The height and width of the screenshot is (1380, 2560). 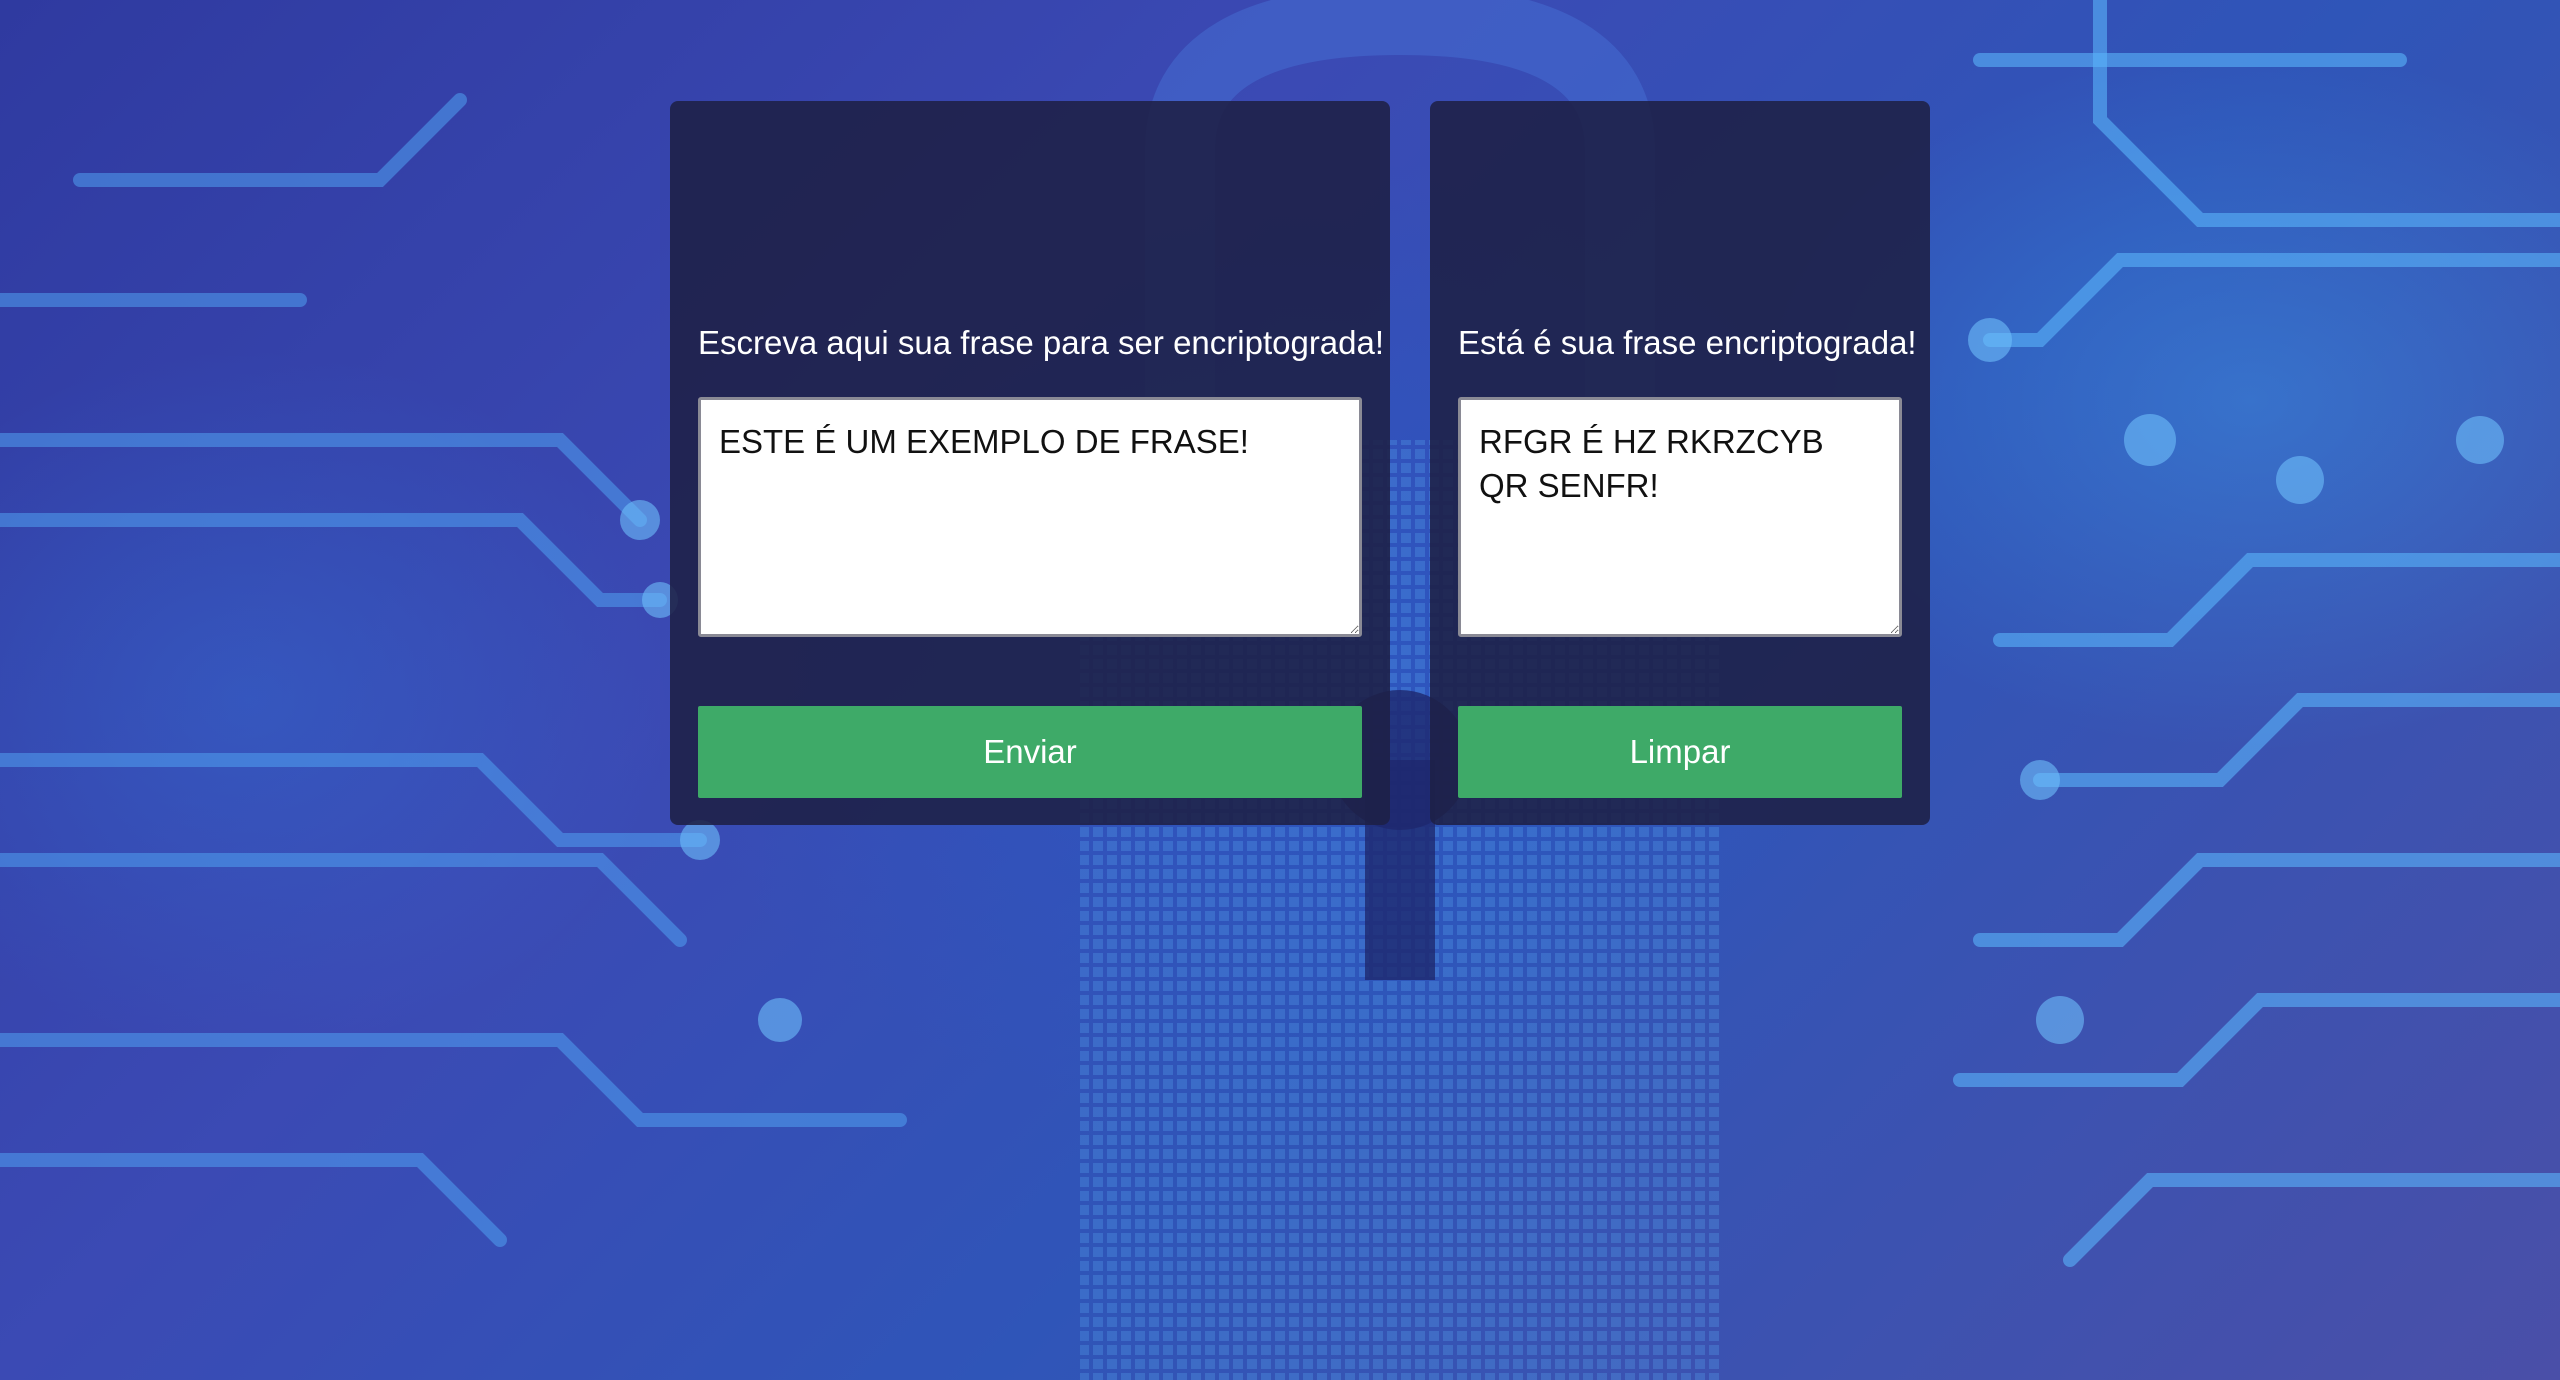 What do you see at coordinates (1030, 517) in the screenshot?
I see `phrase-input: ESTE É UM EXEMPLO DE FRASE!` at bounding box center [1030, 517].